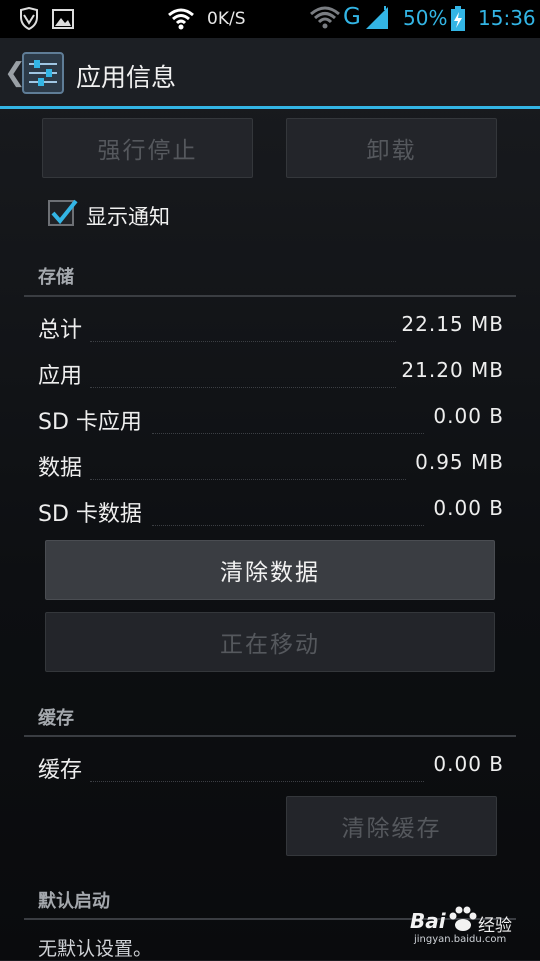  What do you see at coordinates (56, 718) in the screenshot?
I see `cache-header: 缓存` at bounding box center [56, 718].